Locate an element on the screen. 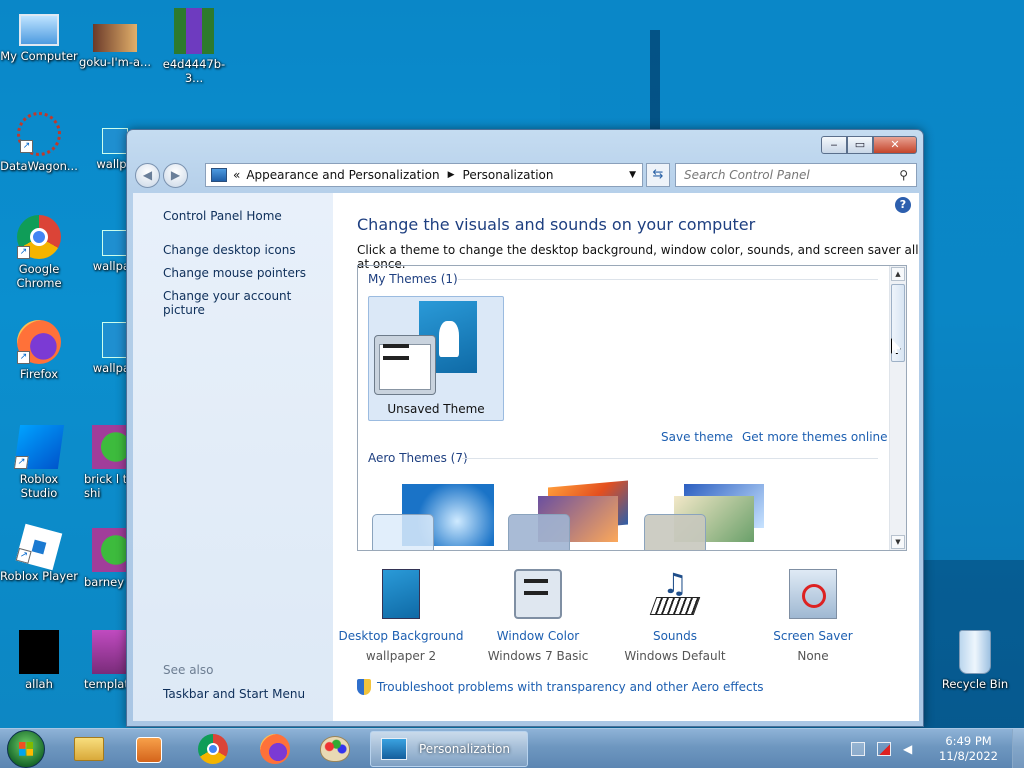 This screenshot has height=768, width=1024. scroll-up-icon: ▲ is located at coordinates (898, 274).